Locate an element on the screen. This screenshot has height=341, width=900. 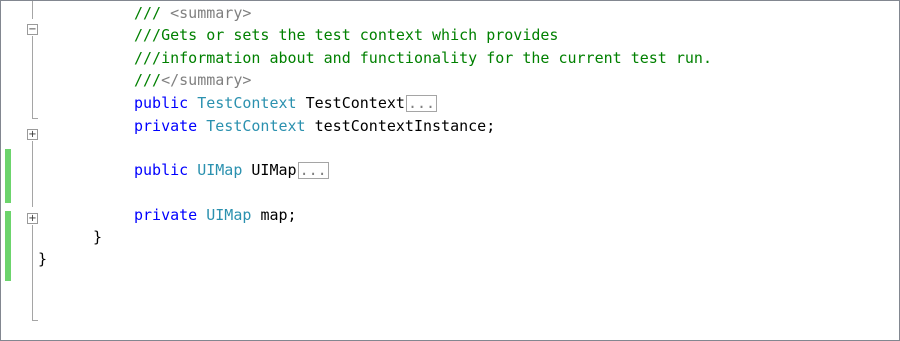
code-line-class-close-brace: } is located at coordinates (97, 237).